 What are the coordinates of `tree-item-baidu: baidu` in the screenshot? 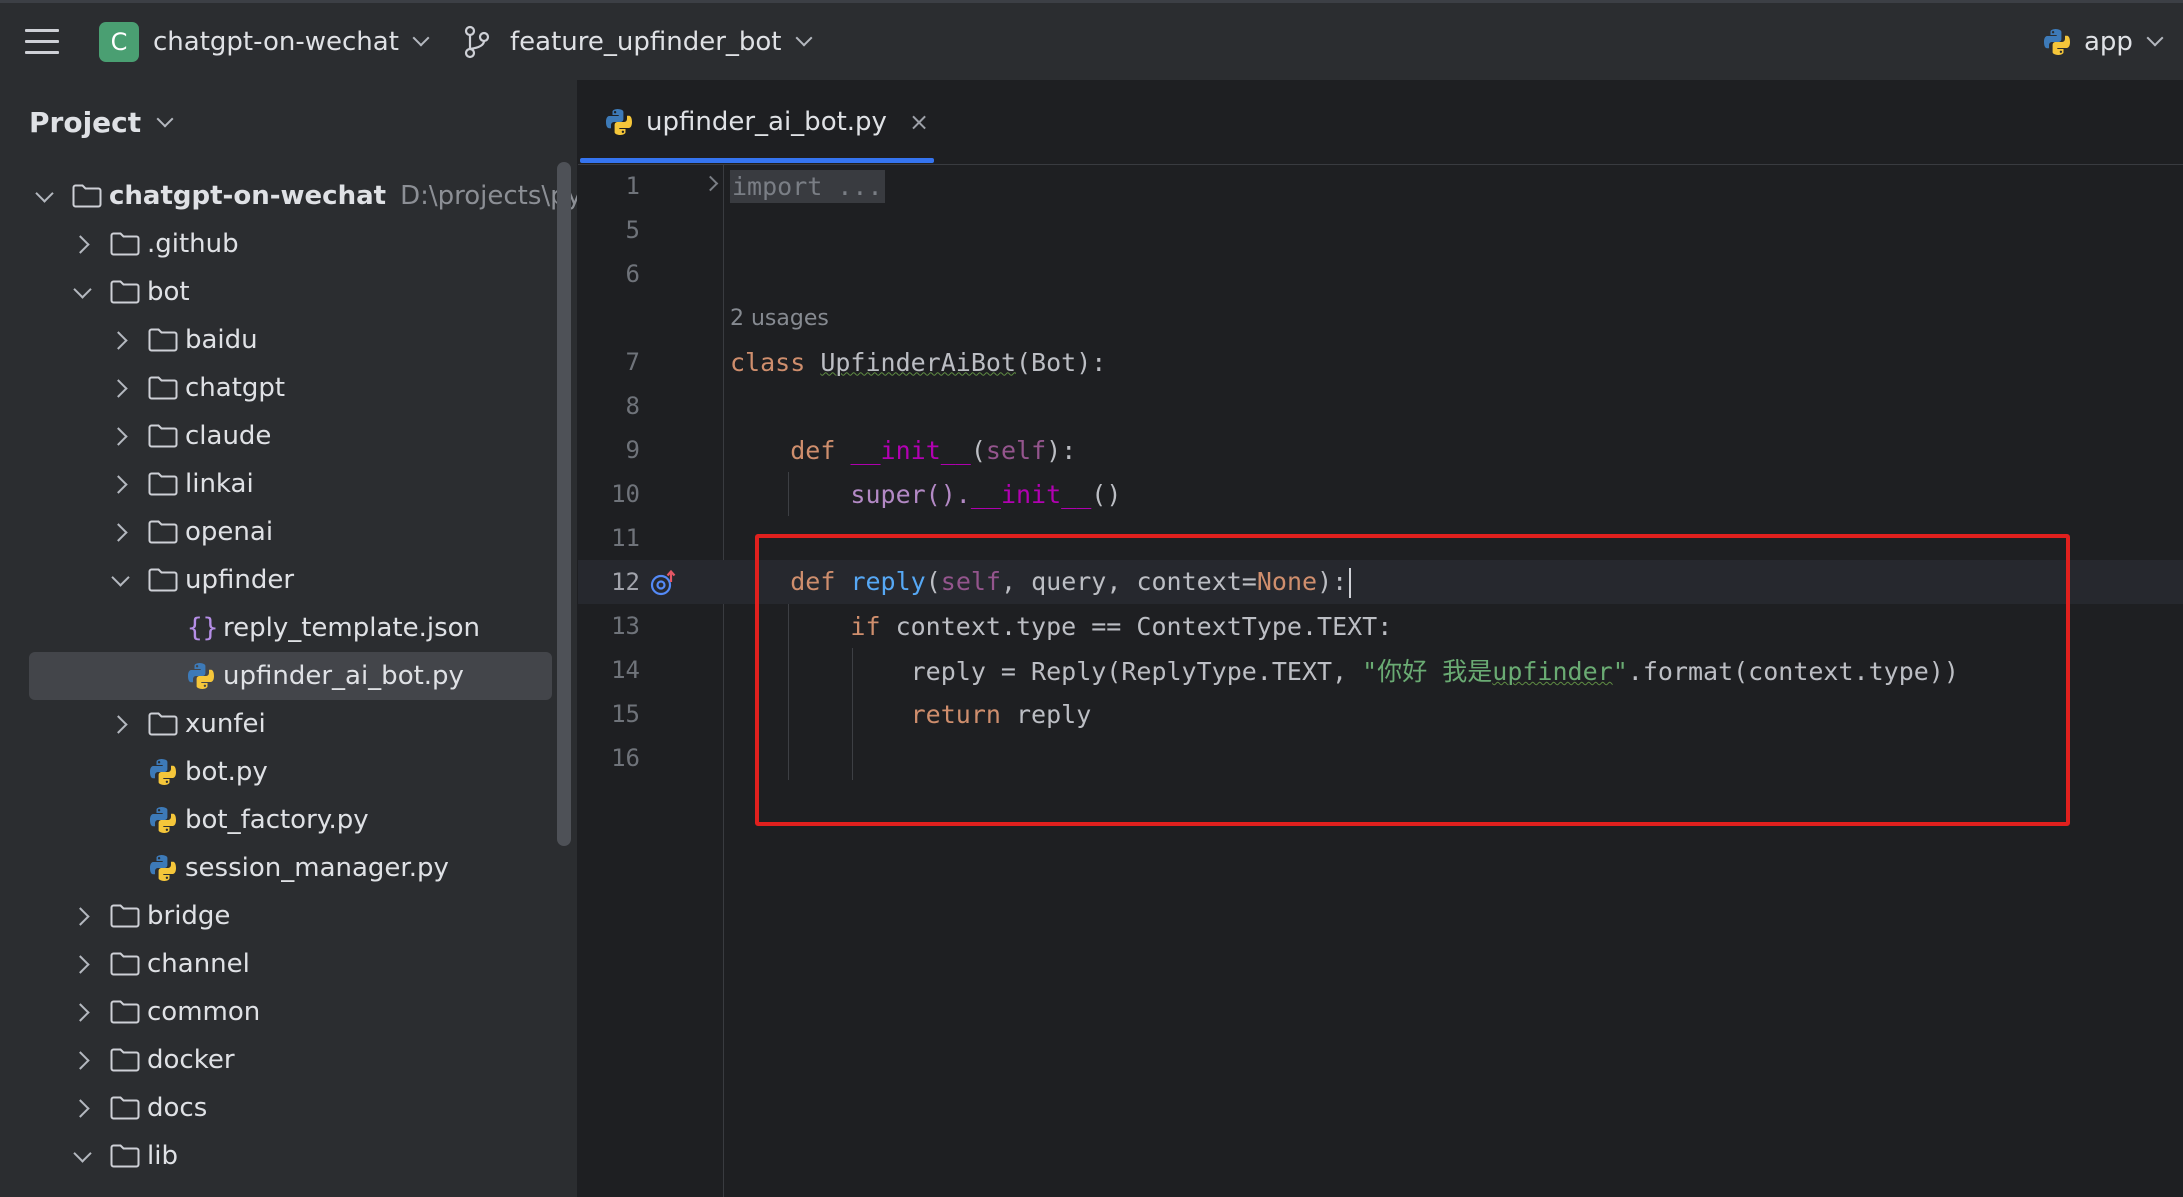 It's located at (288, 340).